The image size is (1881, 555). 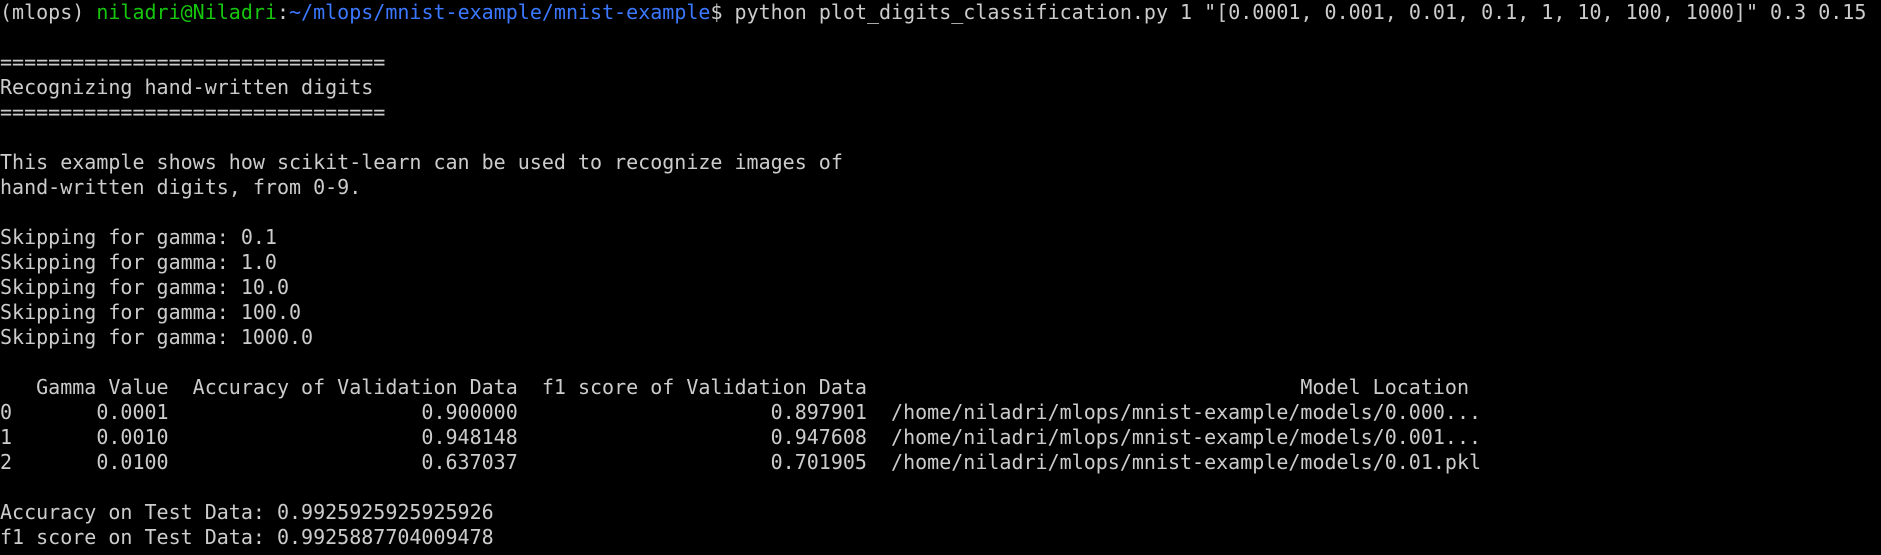 What do you see at coordinates (187, 87) in the screenshot?
I see `output-heading: Recognizing hand-written digits` at bounding box center [187, 87].